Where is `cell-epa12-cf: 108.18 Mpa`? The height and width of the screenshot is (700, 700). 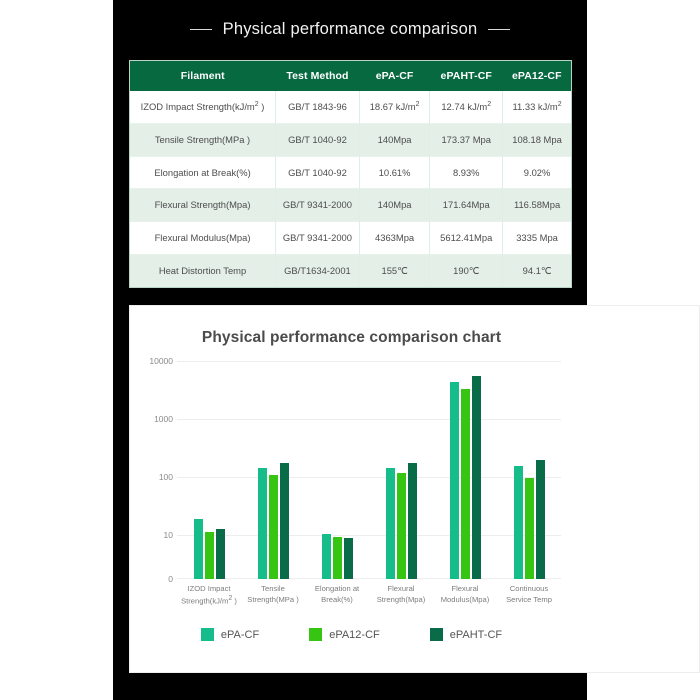
cell-epa12-cf: 108.18 Mpa is located at coordinates (537, 139).